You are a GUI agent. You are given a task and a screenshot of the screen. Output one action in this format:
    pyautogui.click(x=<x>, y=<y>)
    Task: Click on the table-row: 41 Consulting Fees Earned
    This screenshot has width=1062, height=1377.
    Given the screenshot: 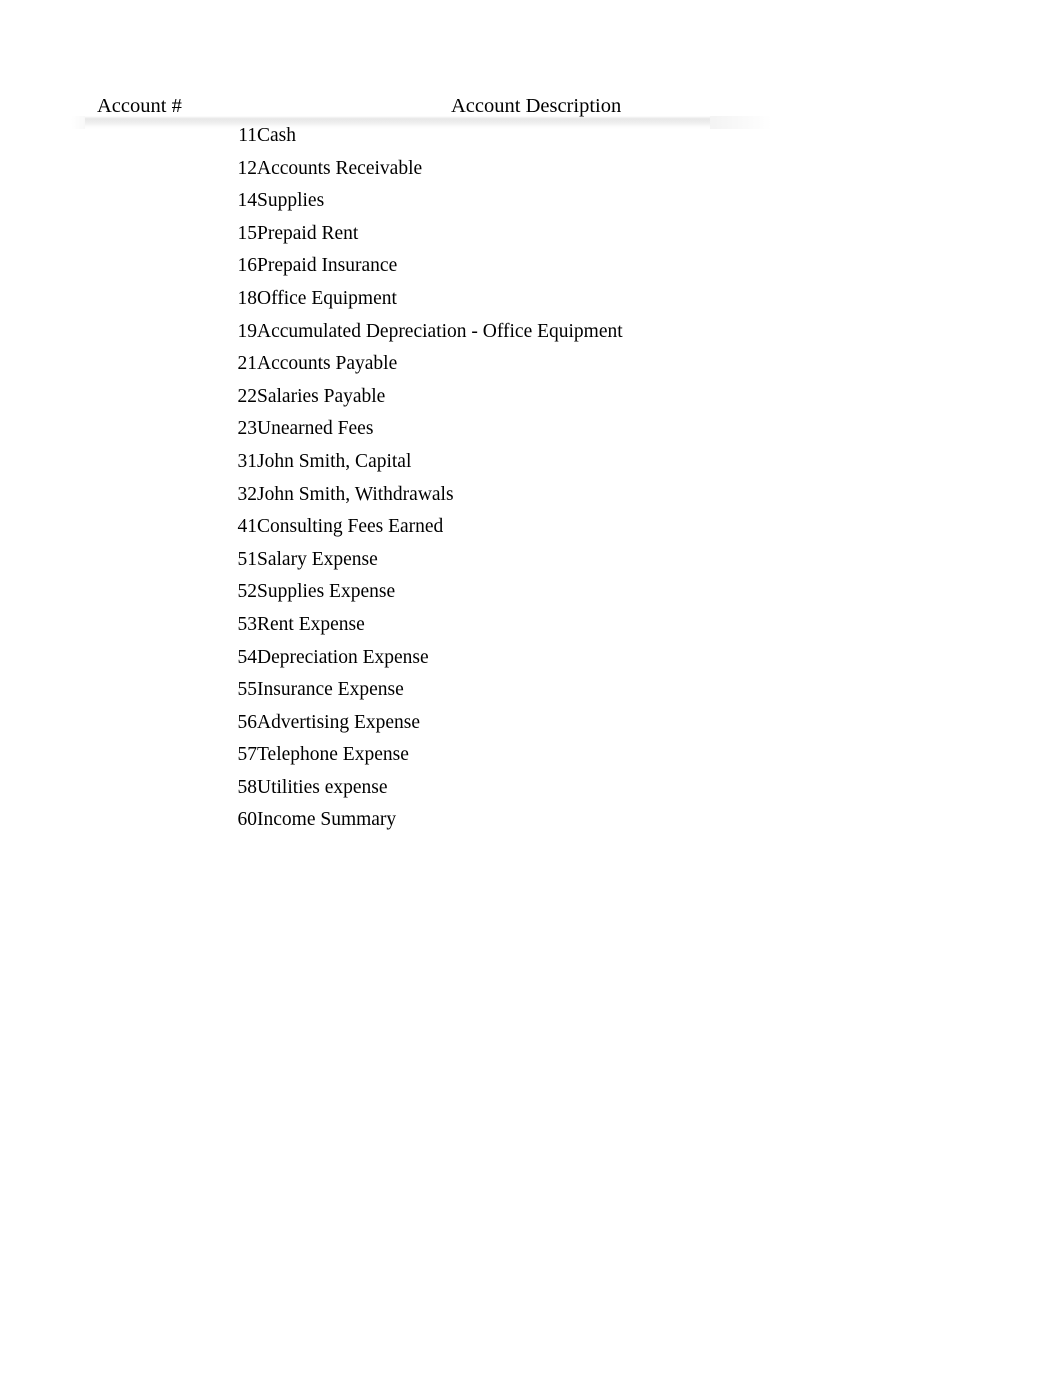 What is the action you would take?
    pyautogui.click(x=531, y=527)
    